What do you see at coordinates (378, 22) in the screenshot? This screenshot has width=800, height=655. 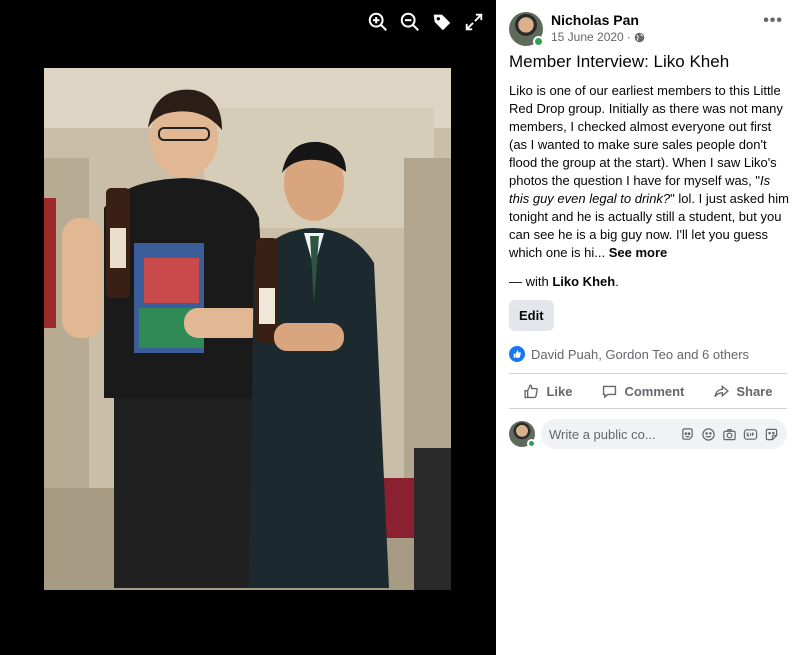 I see `zoom-in-icon` at bounding box center [378, 22].